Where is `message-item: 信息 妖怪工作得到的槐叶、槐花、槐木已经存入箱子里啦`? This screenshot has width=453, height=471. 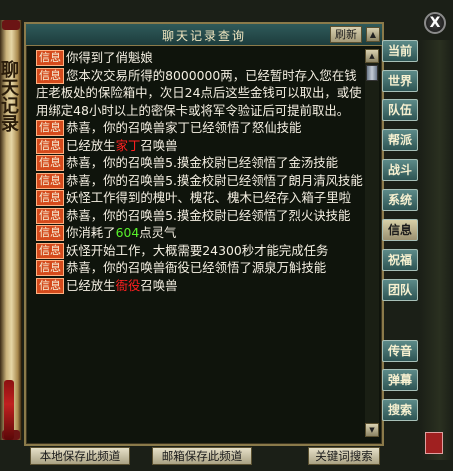 message-item: 信息 妖怪工作得到的槐叶、槐花、槐木已经存入箱子里啦 is located at coordinates (201, 198).